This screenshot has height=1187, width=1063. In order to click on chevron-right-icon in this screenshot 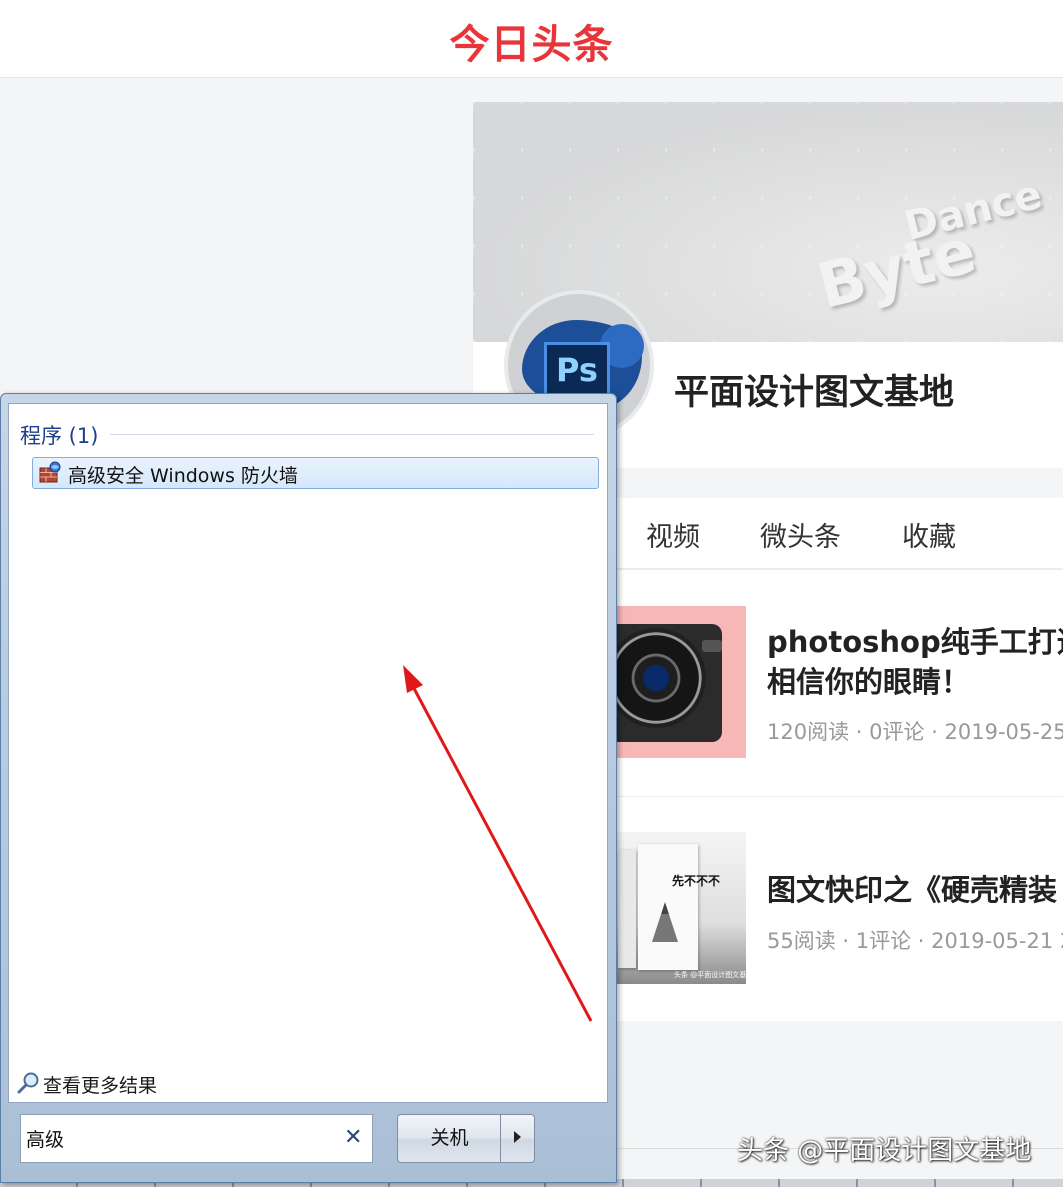, I will do `click(517, 1137)`.